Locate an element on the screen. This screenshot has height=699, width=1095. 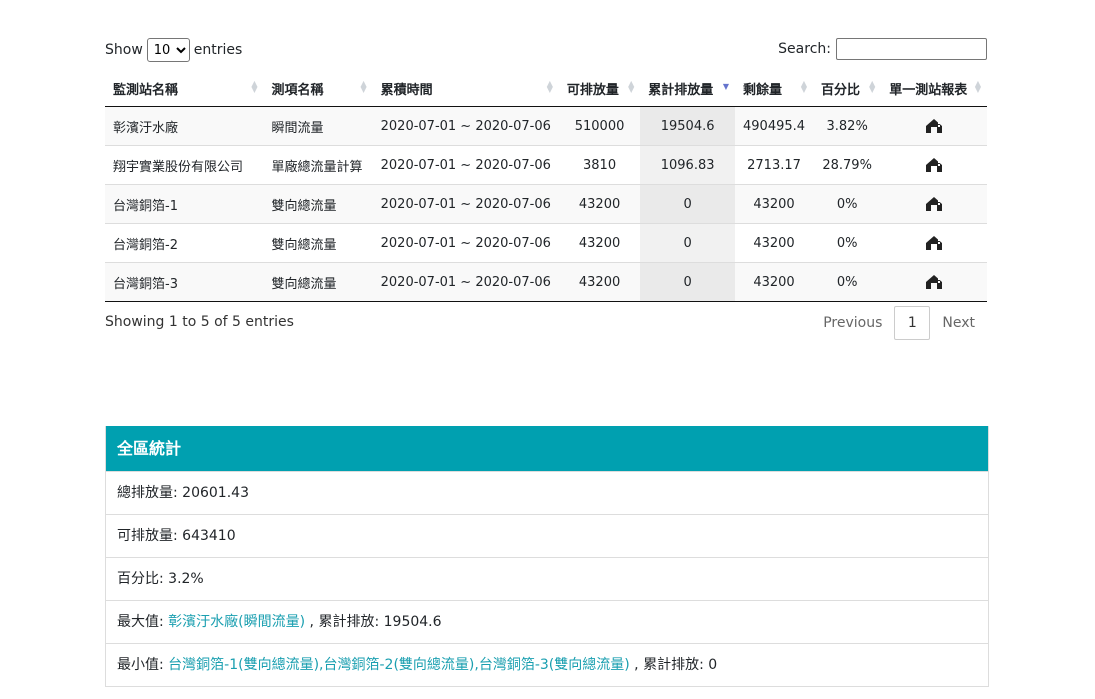
cell-station: 台灣銅箔-3 is located at coordinates (184, 282).